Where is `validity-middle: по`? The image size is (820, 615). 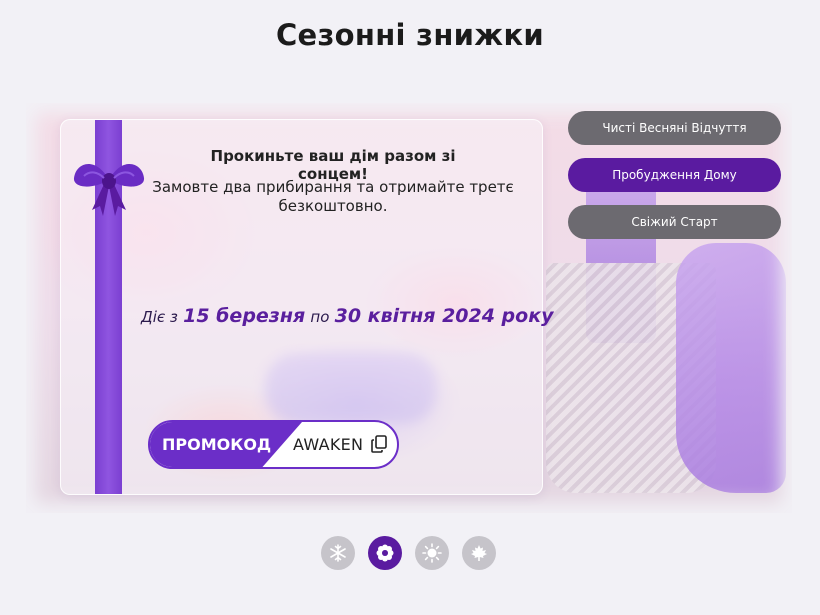
validity-middle: по is located at coordinates (320, 317).